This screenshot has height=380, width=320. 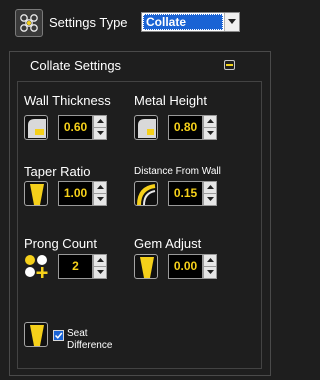 What do you see at coordinates (146, 193) in the screenshot?
I see `distance-from-wall-icon` at bounding box center [146, 193].